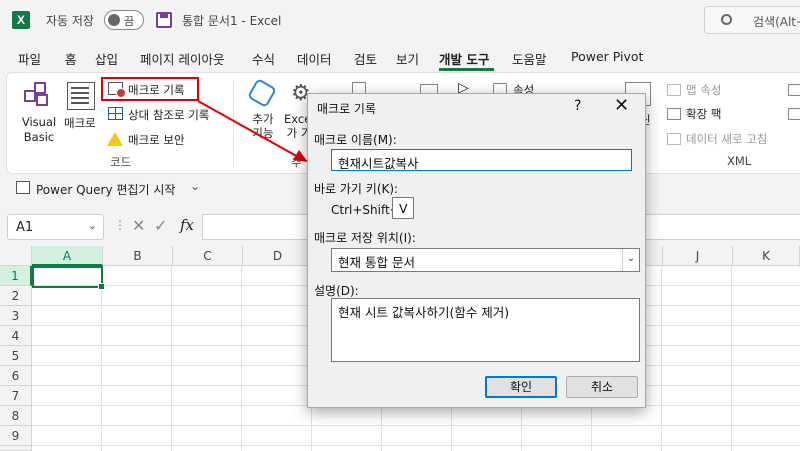 This screenshot has width=800, height=451. I want to click on store-macro-in-select: 현재 통합 문서 ⌄, so click(485, 260).